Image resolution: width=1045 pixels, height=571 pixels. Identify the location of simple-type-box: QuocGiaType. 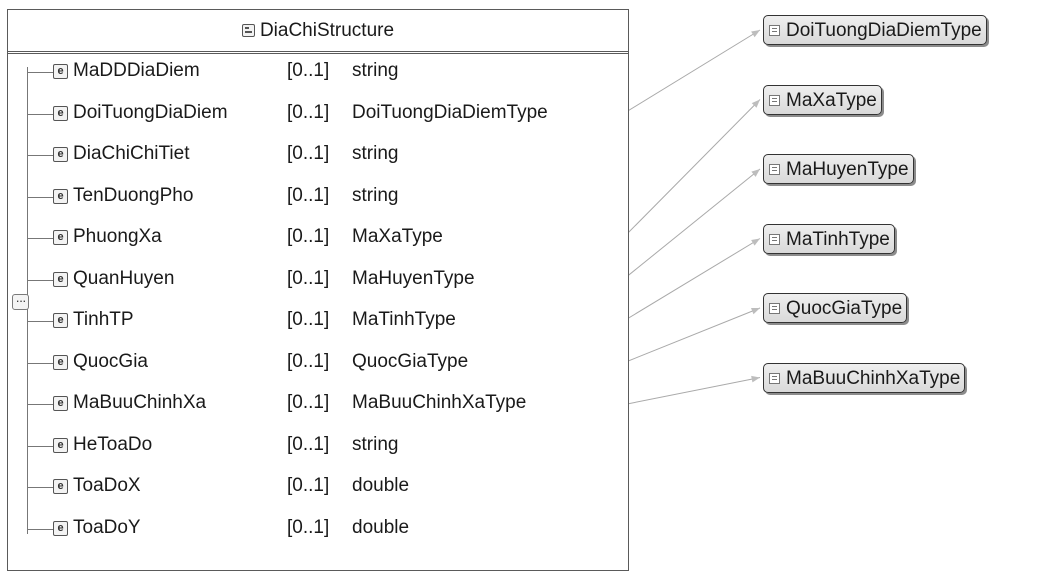
(835, 308).